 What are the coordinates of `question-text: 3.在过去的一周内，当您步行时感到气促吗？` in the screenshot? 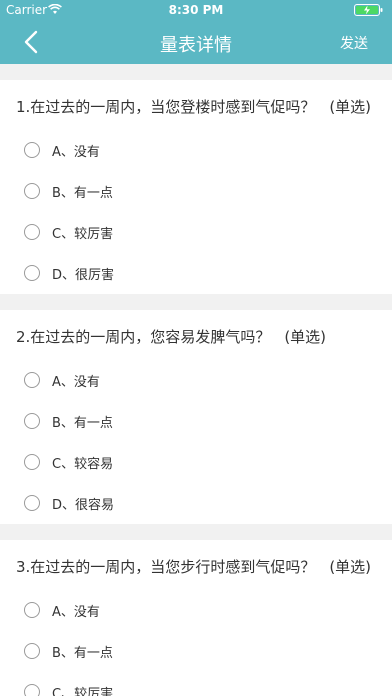 It's located at (166, 567).